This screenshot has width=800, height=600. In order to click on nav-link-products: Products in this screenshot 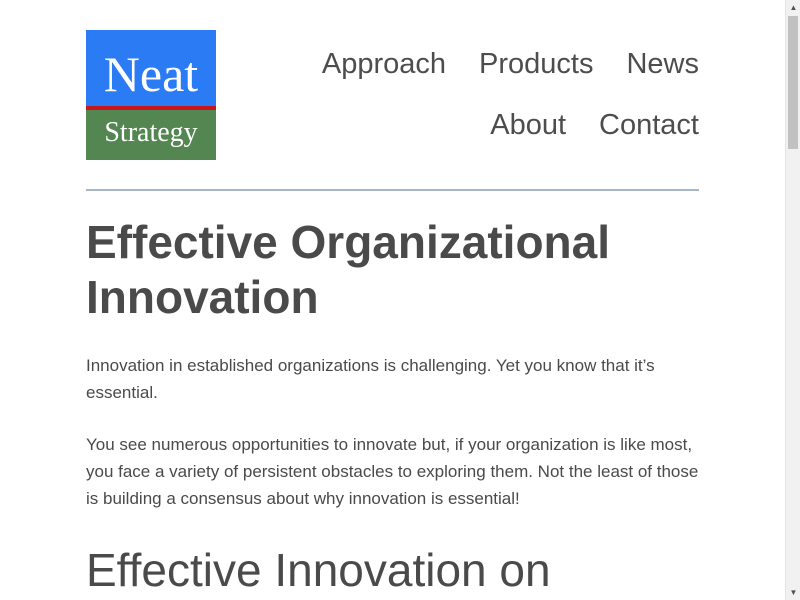, I will do `click(536, 64)`.